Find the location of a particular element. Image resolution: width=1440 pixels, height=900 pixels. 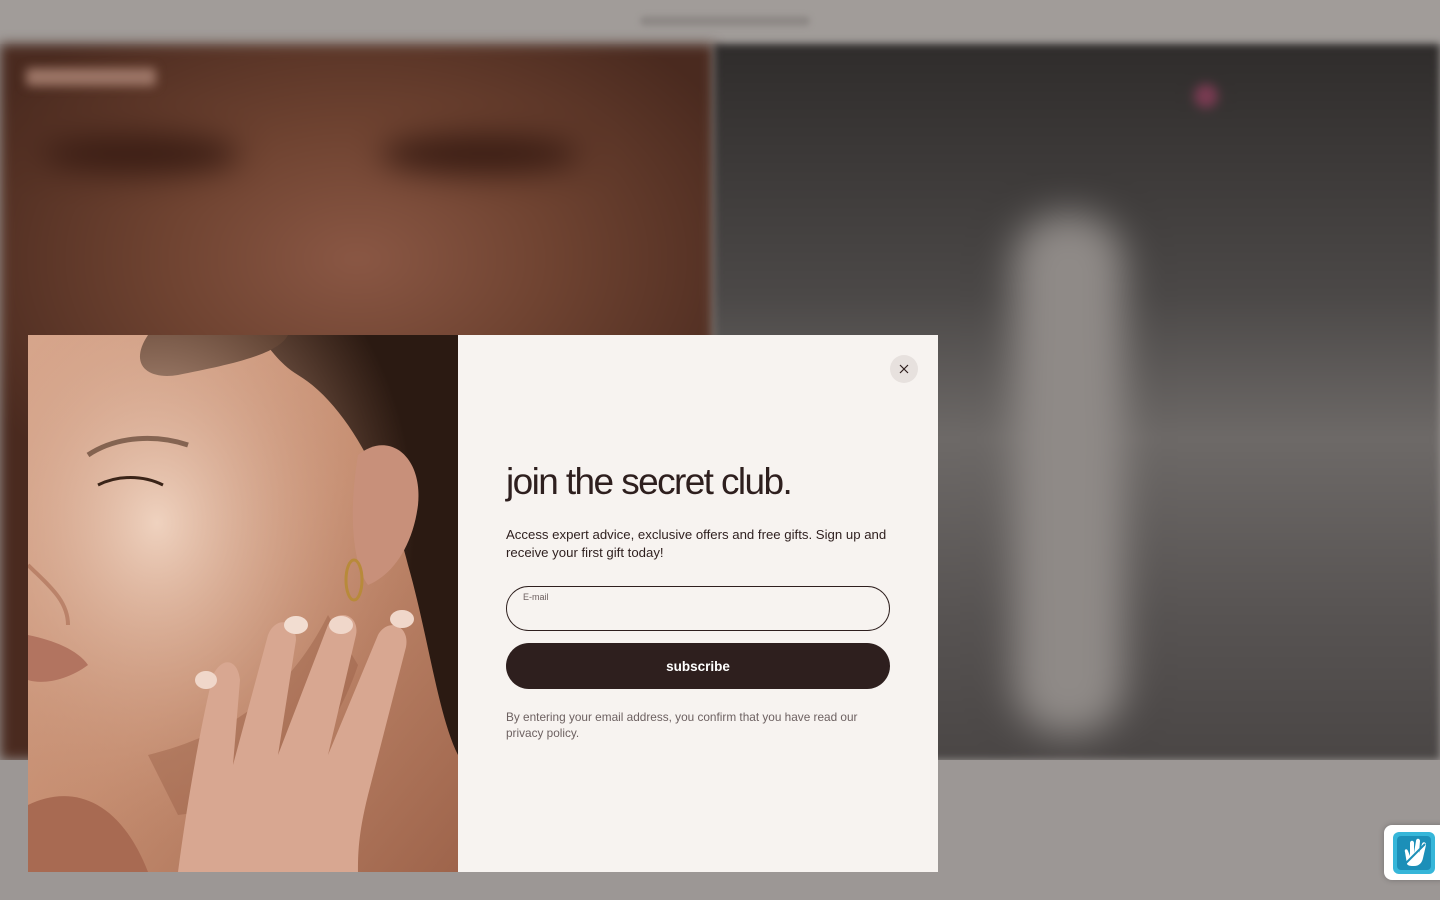

accessibility-widget is located at coordinates (1412, 852).